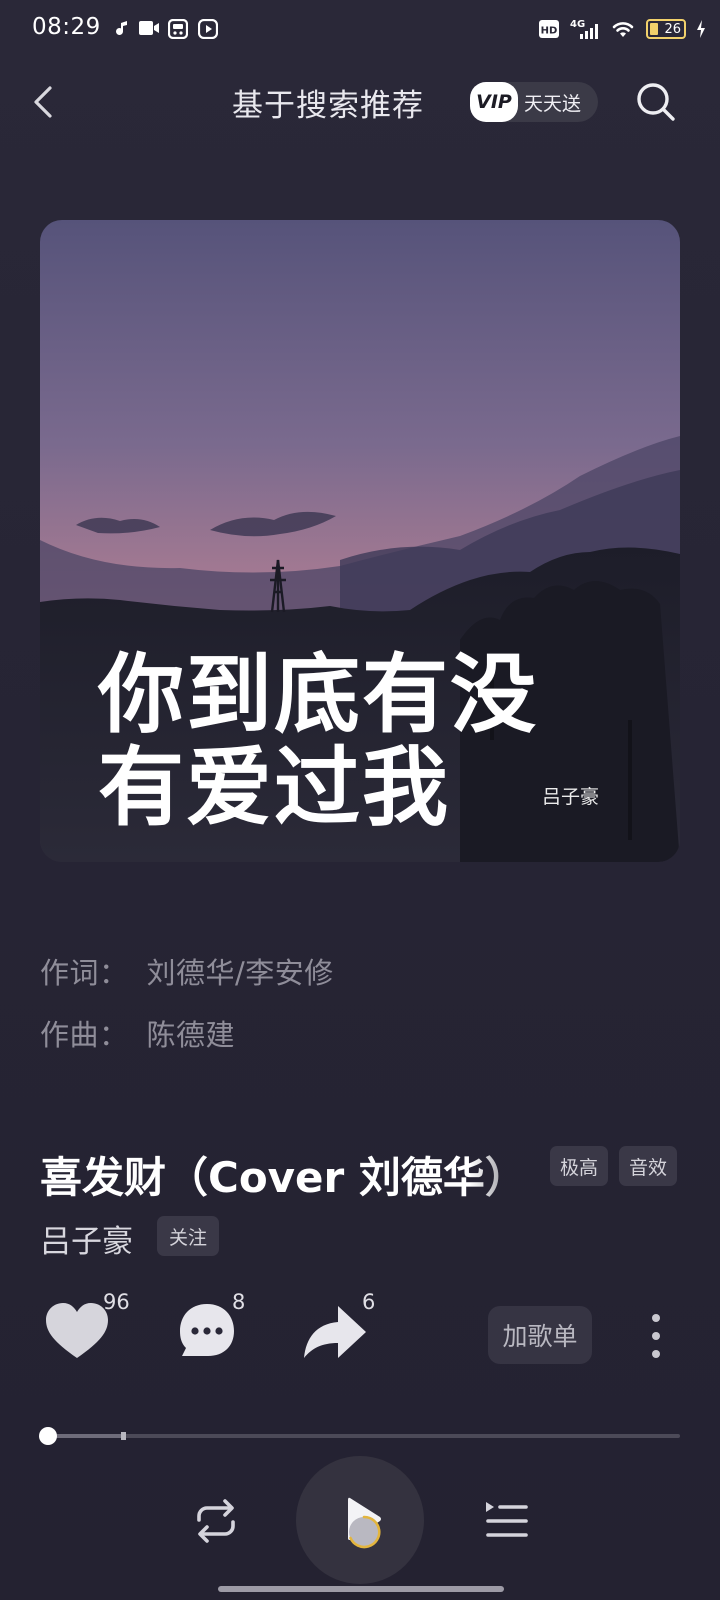  What do you see at coordinates (328, 106) in the screenshot?
I see `page-title: 基于搜索推荐` at bounding box center [328, 106].